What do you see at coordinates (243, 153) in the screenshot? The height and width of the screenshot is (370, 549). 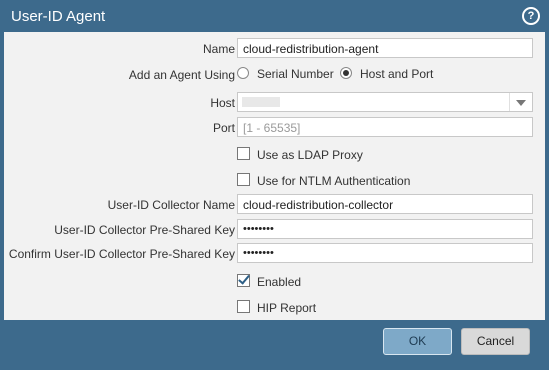 I see `ldap-proxy-checkbox` at bounding box center [243, 153].